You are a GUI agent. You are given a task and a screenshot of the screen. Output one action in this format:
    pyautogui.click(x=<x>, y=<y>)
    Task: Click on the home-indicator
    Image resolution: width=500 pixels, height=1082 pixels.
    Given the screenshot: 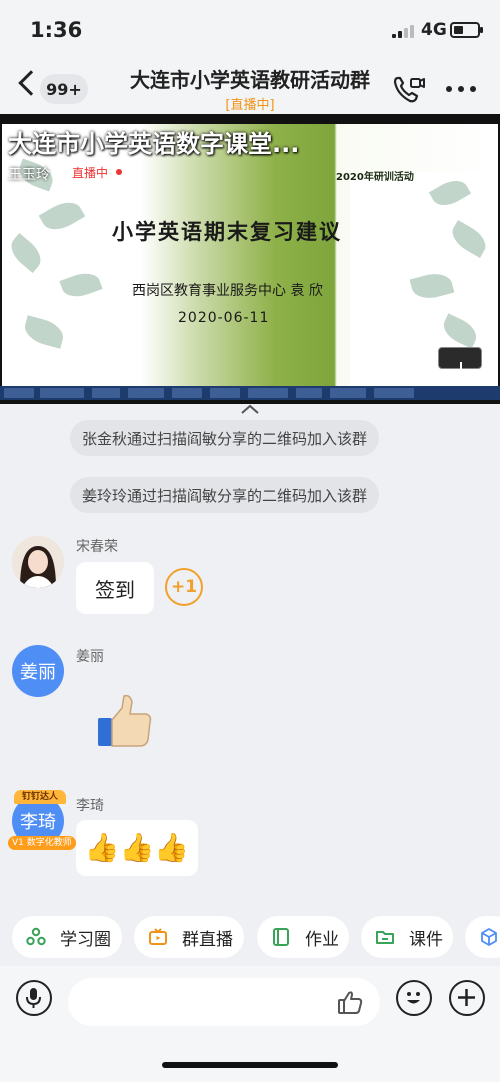 What is the action you would take?
    pyautogui.click(x=250, y=1065)
    